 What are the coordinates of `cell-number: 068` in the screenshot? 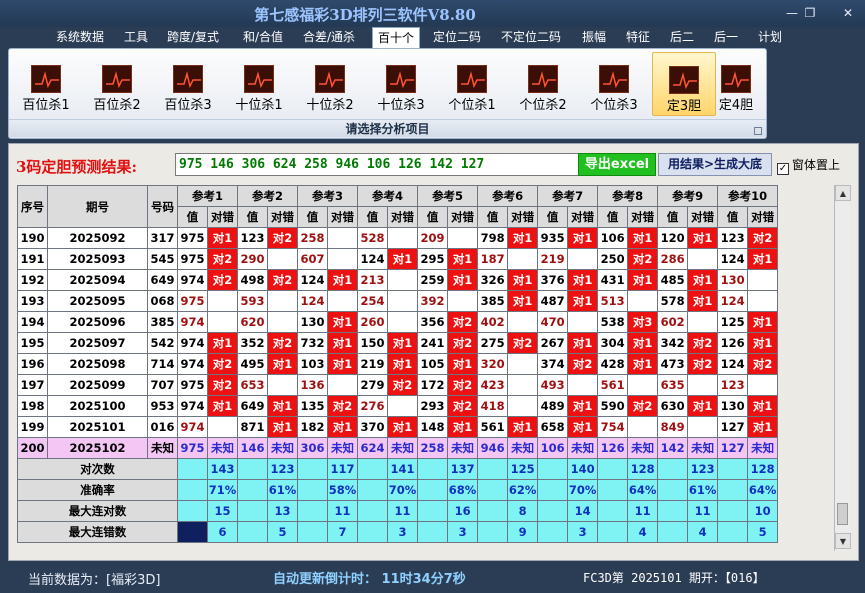 It's located at (162, 301).